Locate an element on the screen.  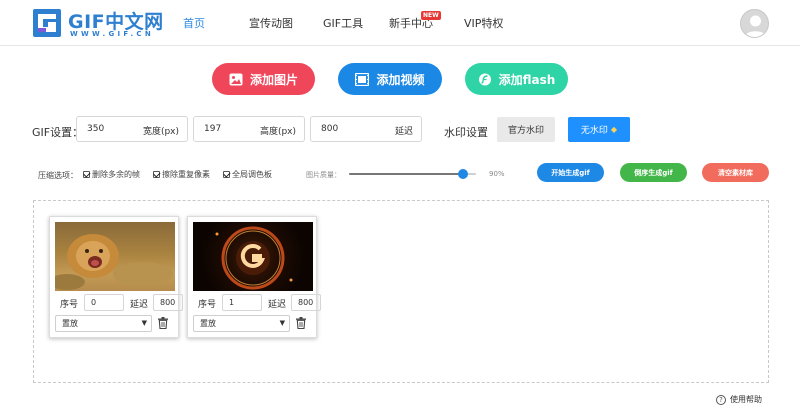
lion-cub-image is located at coordinates (114, 262).